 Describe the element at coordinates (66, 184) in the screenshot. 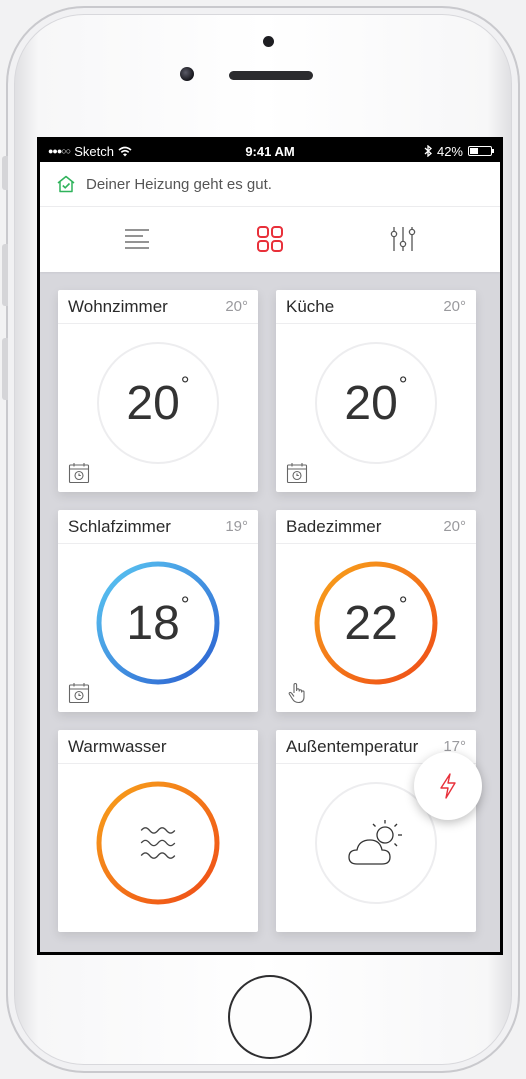

I see `home-check-icon` at that location.